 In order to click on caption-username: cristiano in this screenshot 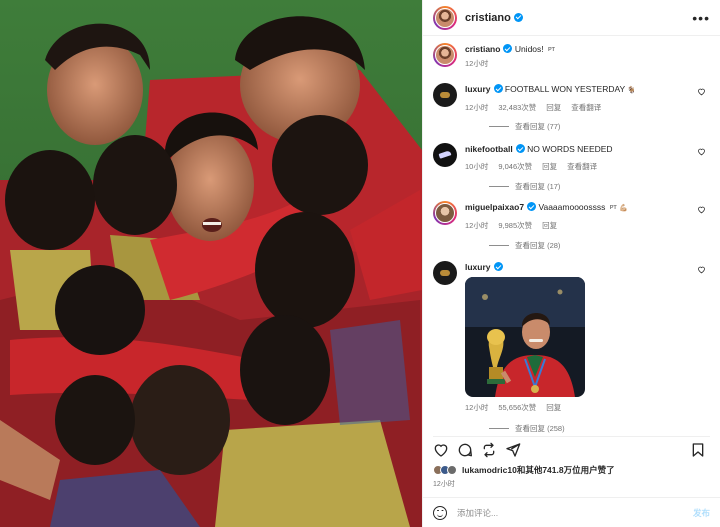, I will do `click(489, 49)`.